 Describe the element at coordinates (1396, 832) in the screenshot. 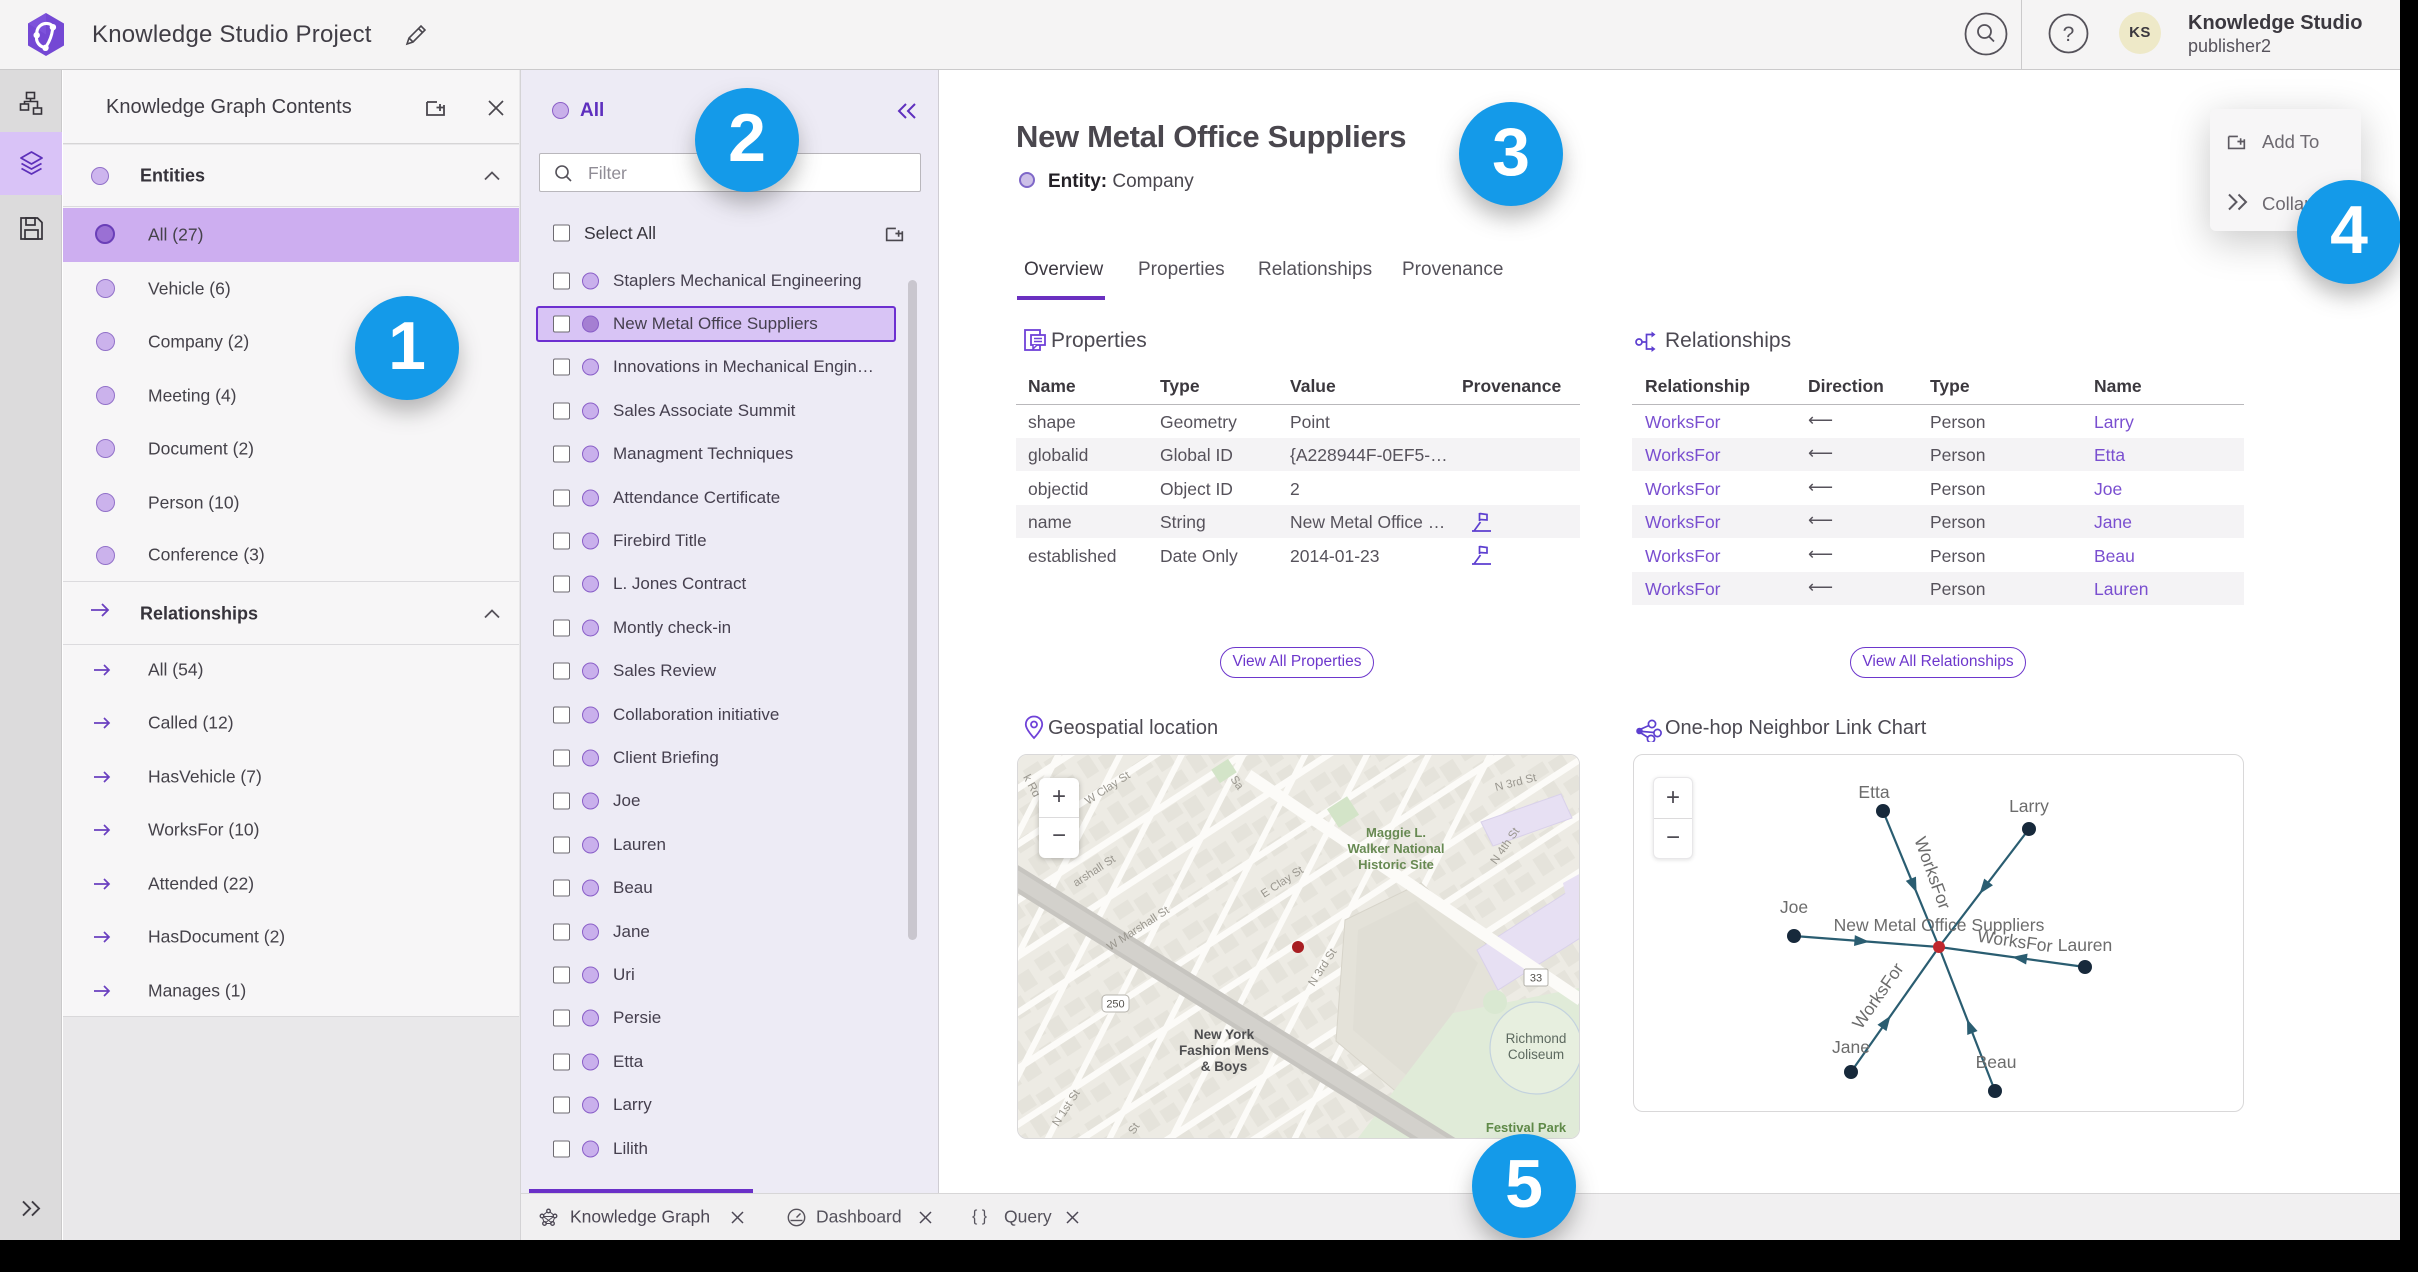

I see `svg-text: Maggie L.` at that location.